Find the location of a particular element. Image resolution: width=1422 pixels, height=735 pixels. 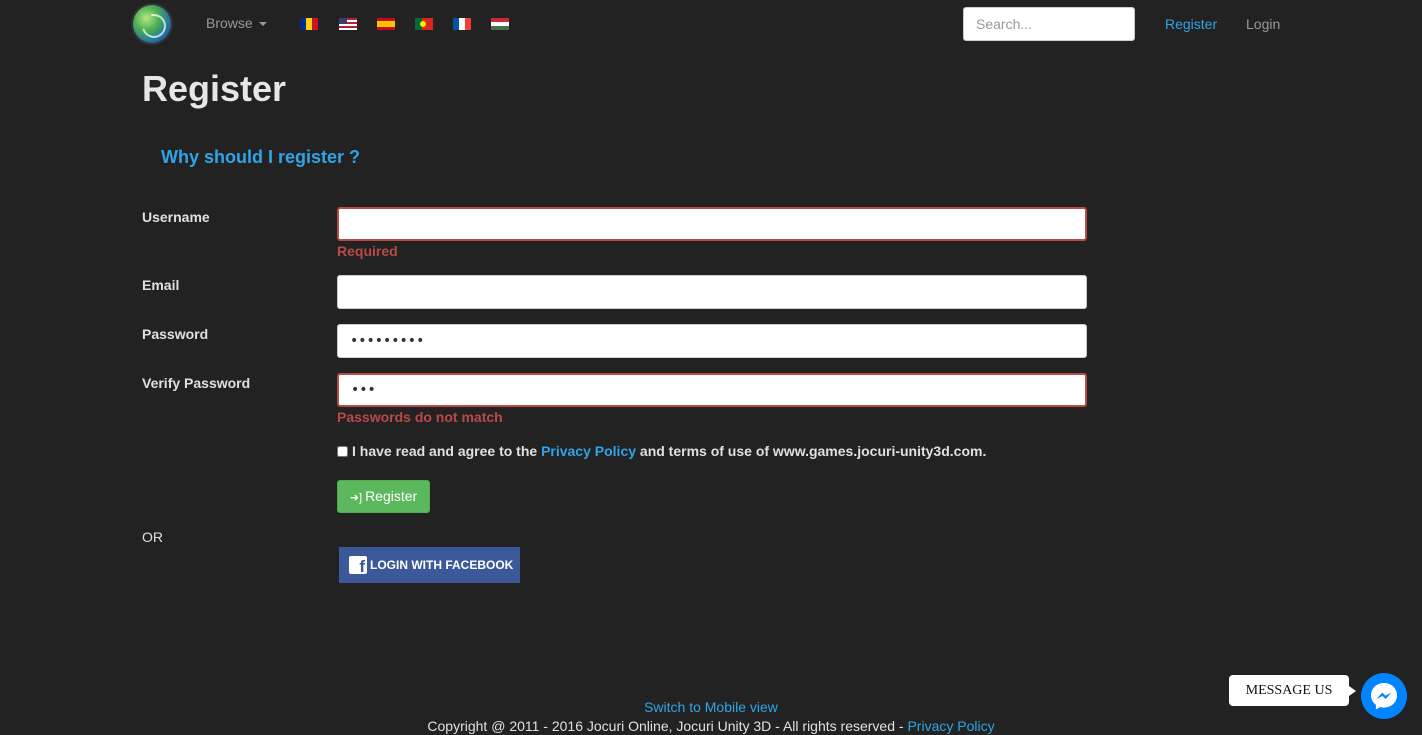

username-error: Required is located at coordinates (367, 251).